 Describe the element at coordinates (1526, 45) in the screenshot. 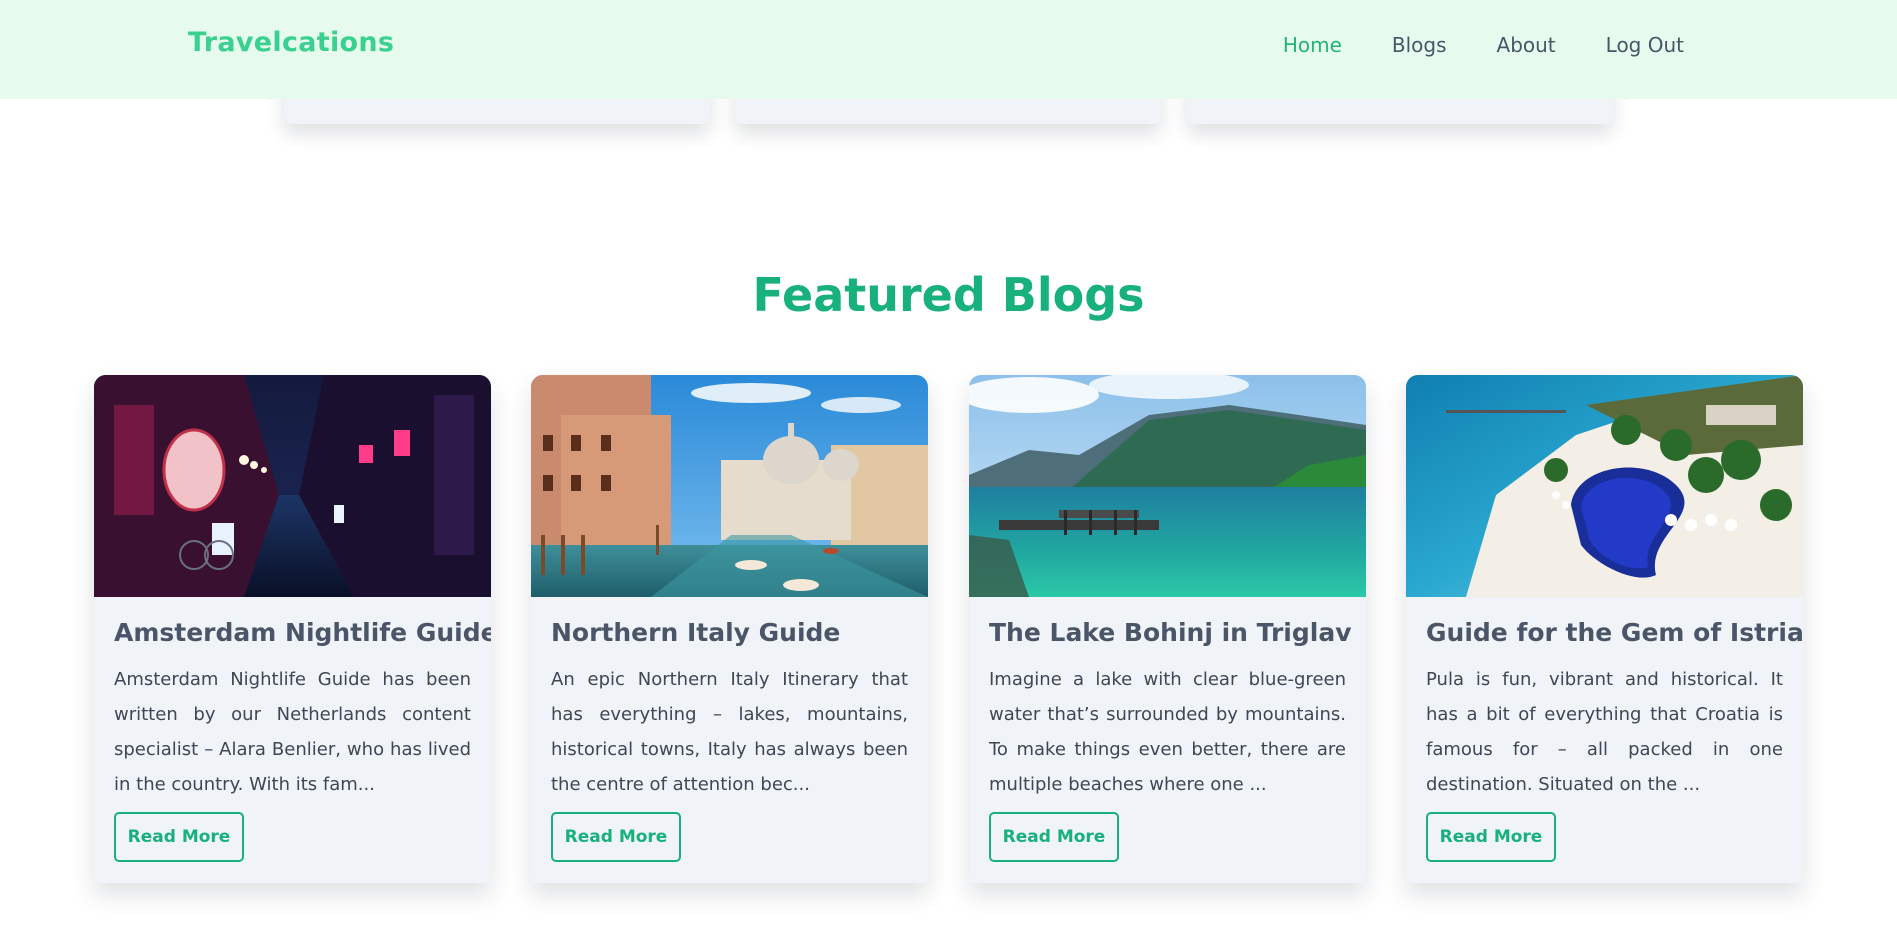

I see `nav-link-about: About` at that location.